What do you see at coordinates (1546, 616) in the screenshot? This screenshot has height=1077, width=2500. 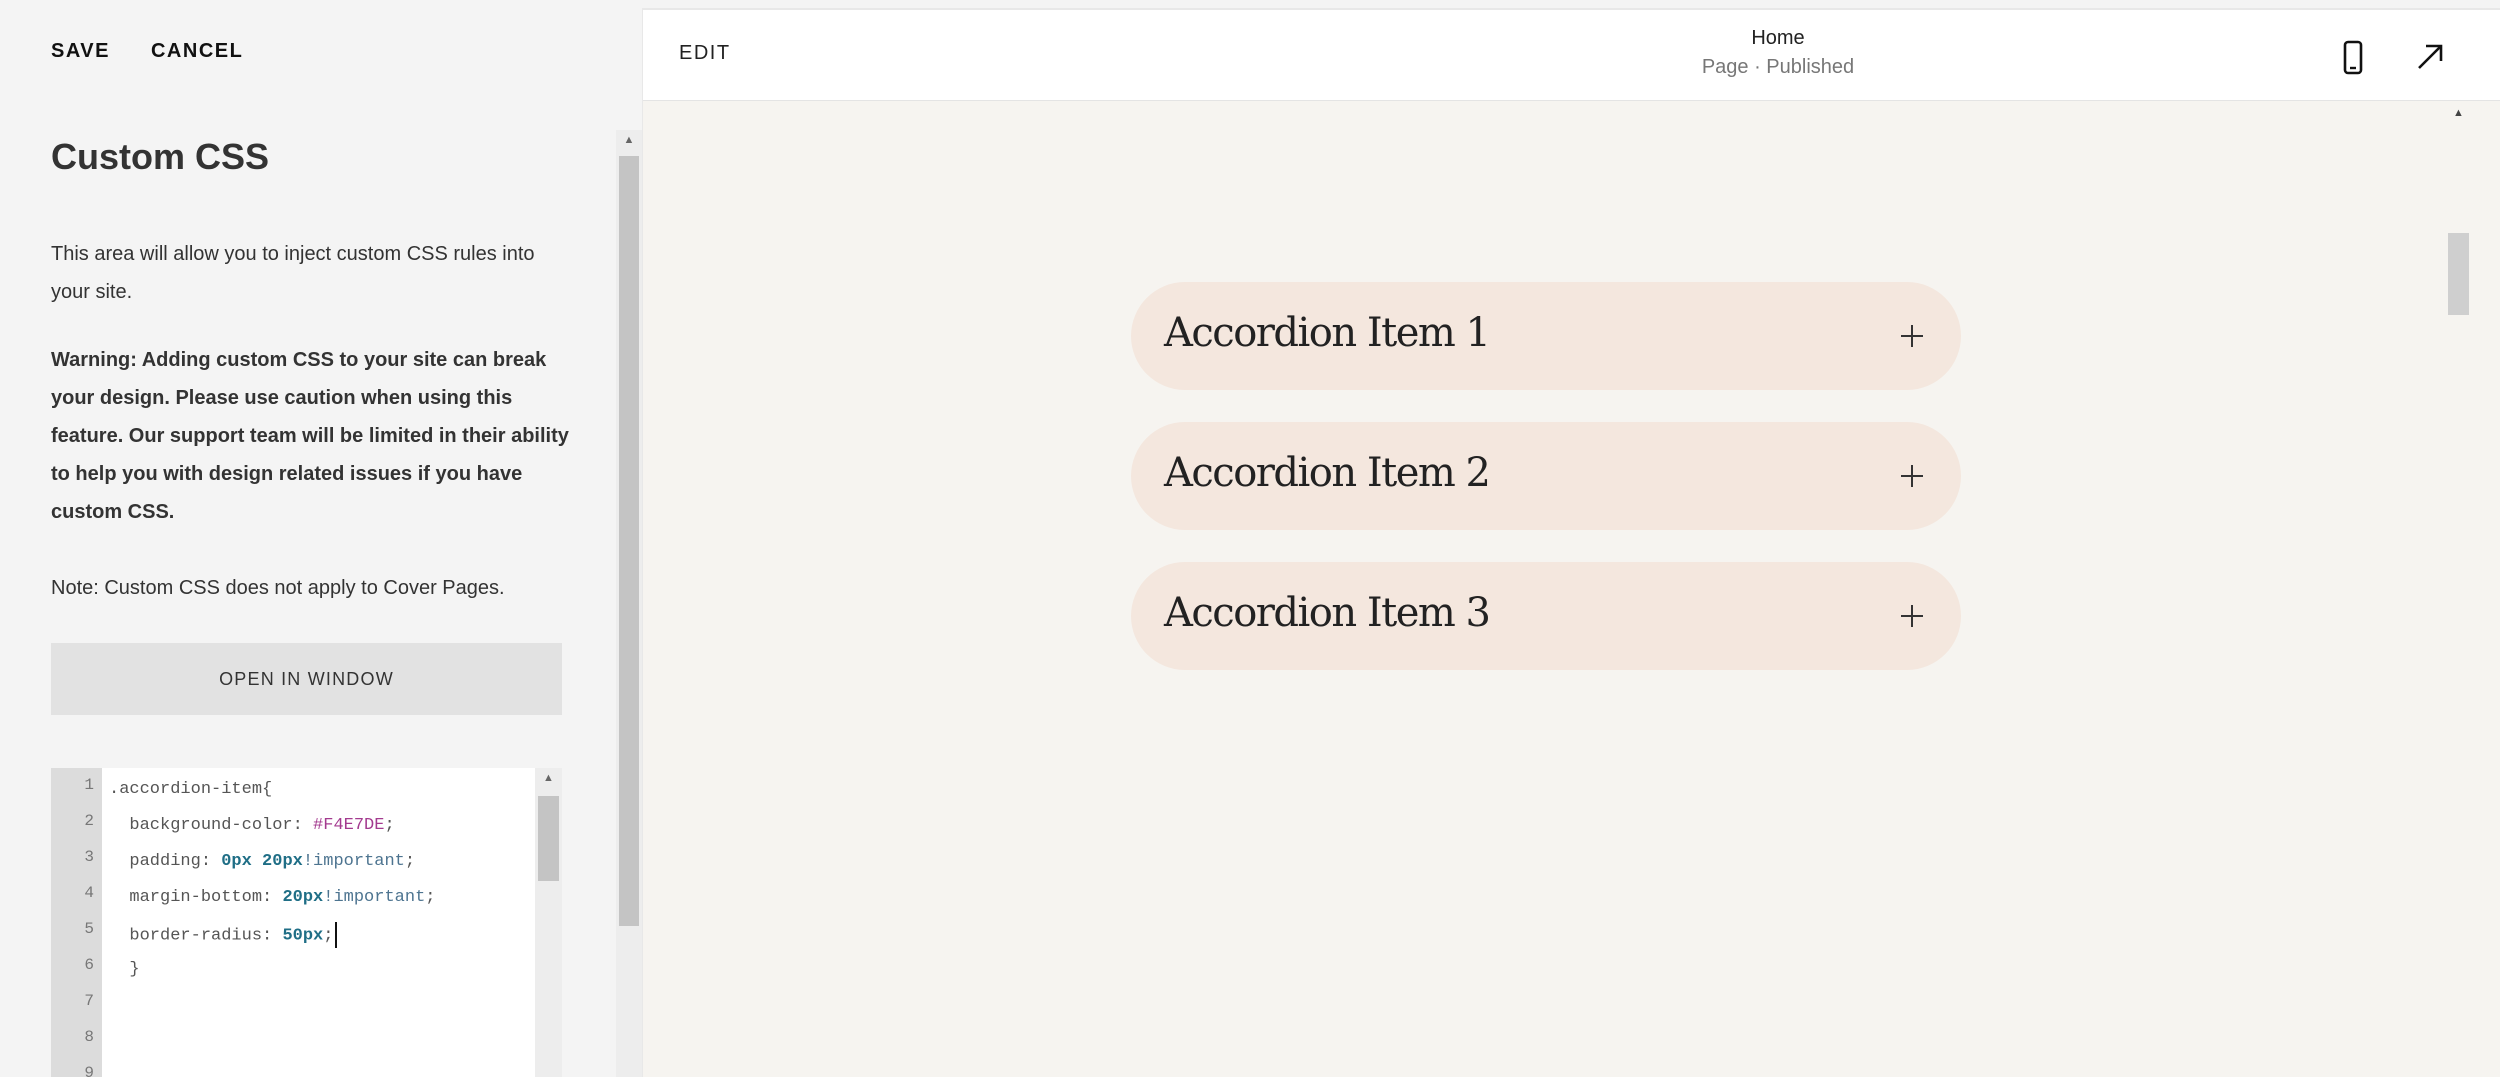 I see `accordion-item: Accordion Item 3` at bounding box center [1546, 616].